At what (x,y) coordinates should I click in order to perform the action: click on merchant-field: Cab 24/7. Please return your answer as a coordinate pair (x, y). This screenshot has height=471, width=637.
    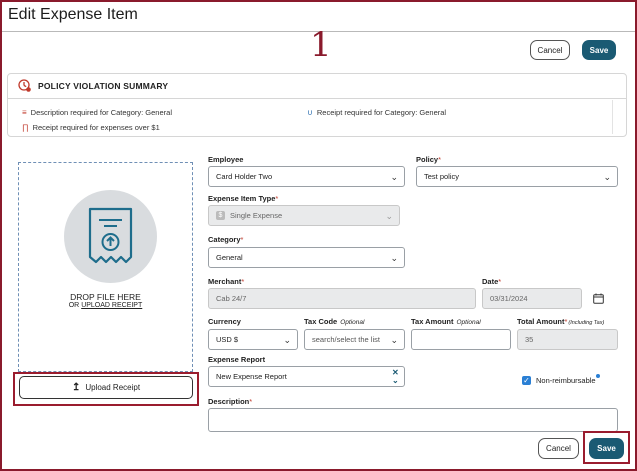
    Looking at the image, I should click on (342, 298).